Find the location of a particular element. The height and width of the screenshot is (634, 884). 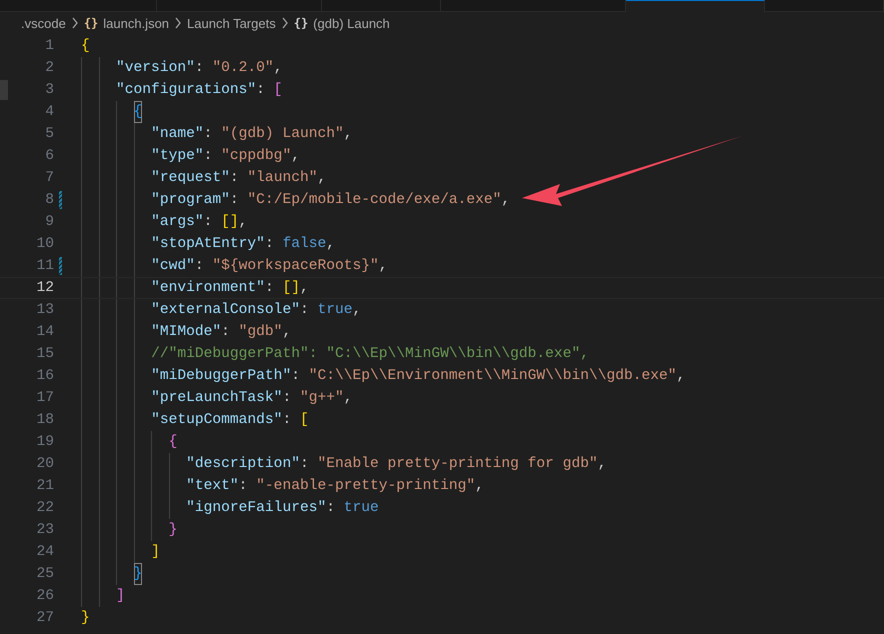

breadcrumb-item: (gdb) Launch is located at coordinates (351, 23).